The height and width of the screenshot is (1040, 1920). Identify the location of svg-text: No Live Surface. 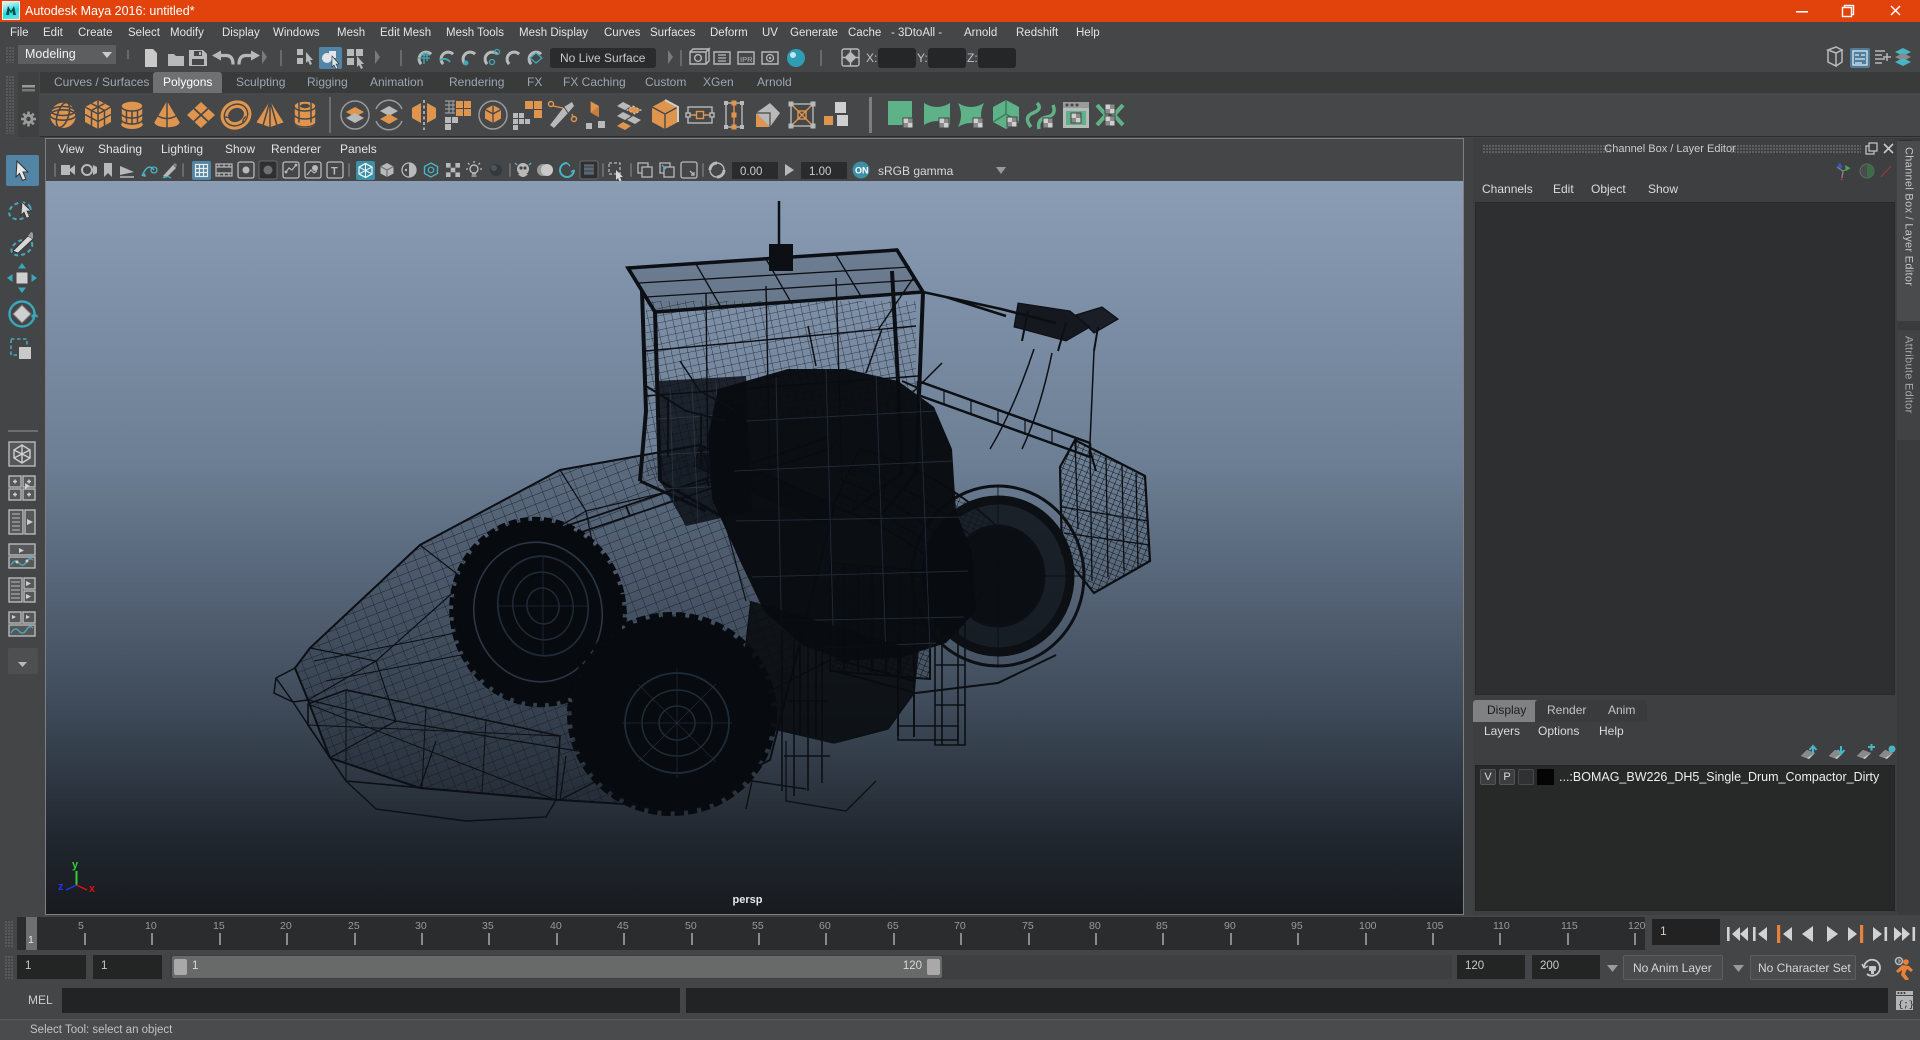
(603, 58).